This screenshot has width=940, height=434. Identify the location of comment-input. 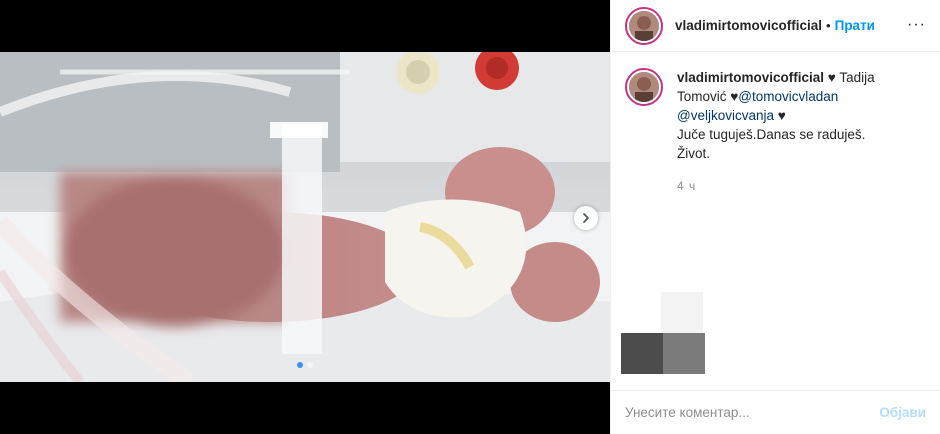
(752, 412).